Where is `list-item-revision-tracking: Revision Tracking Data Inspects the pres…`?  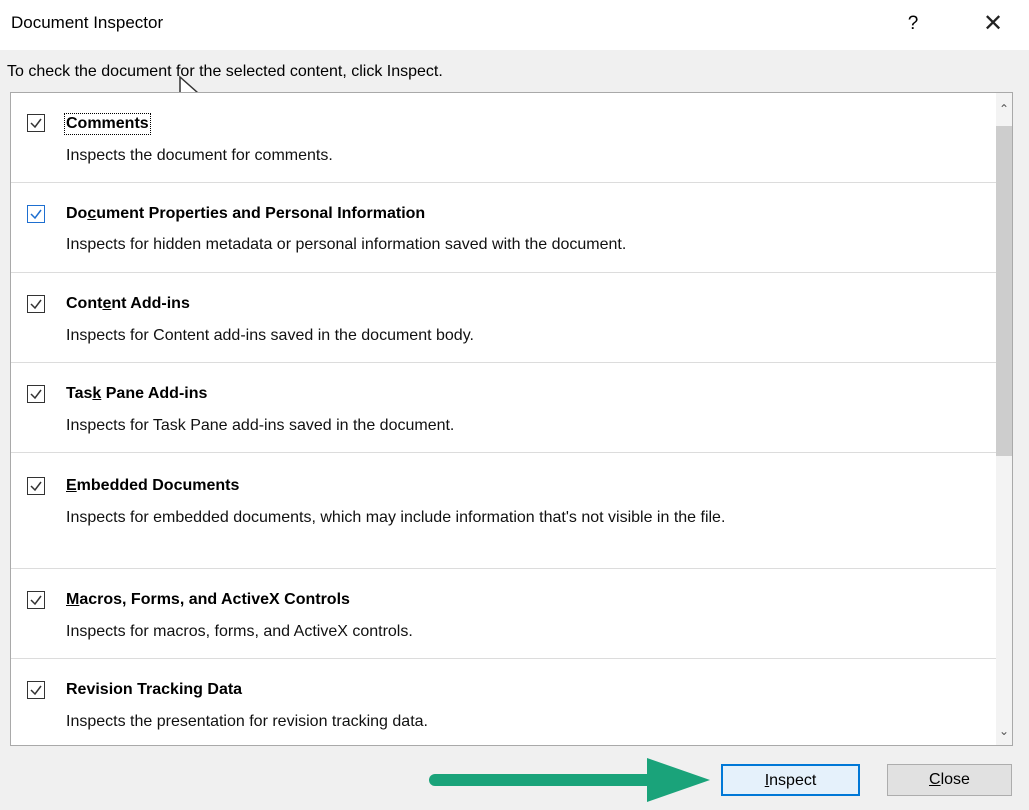 list-item-revision-tracking: Revision Tracking Data Inspects the pres… is located at coordinates (503, 702).